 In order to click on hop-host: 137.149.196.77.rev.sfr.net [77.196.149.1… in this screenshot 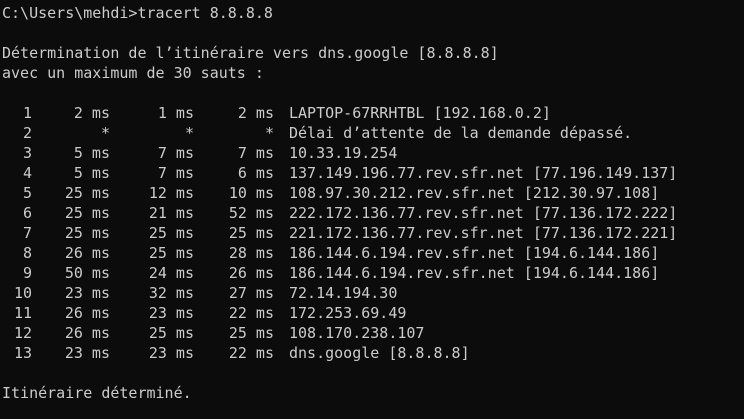, I will do `click(483, 173)`.